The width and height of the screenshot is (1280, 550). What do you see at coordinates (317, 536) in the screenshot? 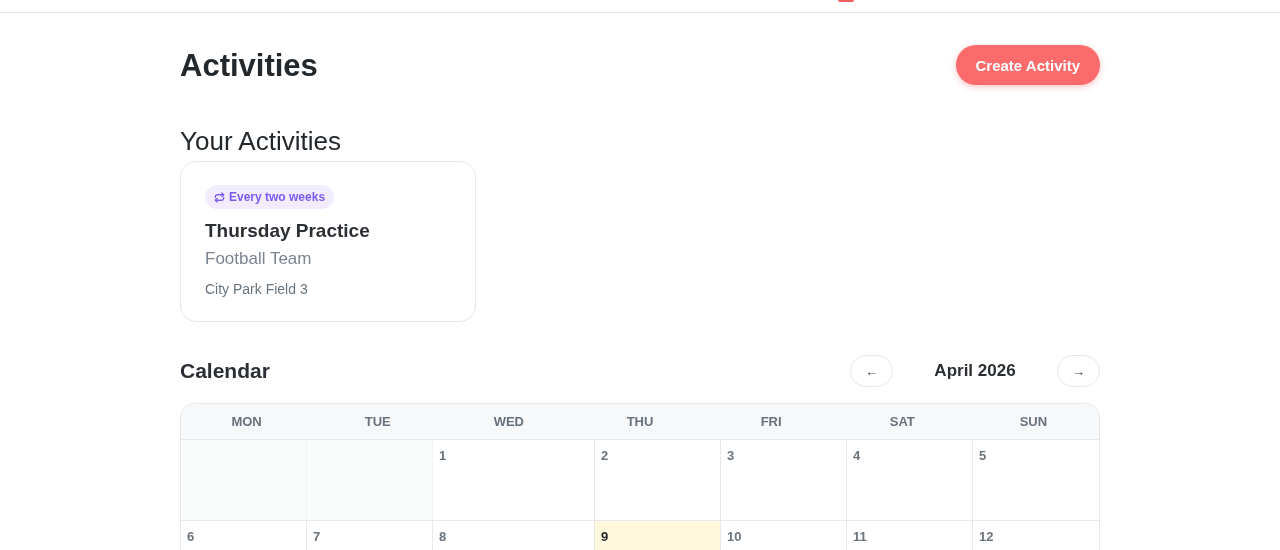
I see `day-number: 7` at bounding box center [317, 536].